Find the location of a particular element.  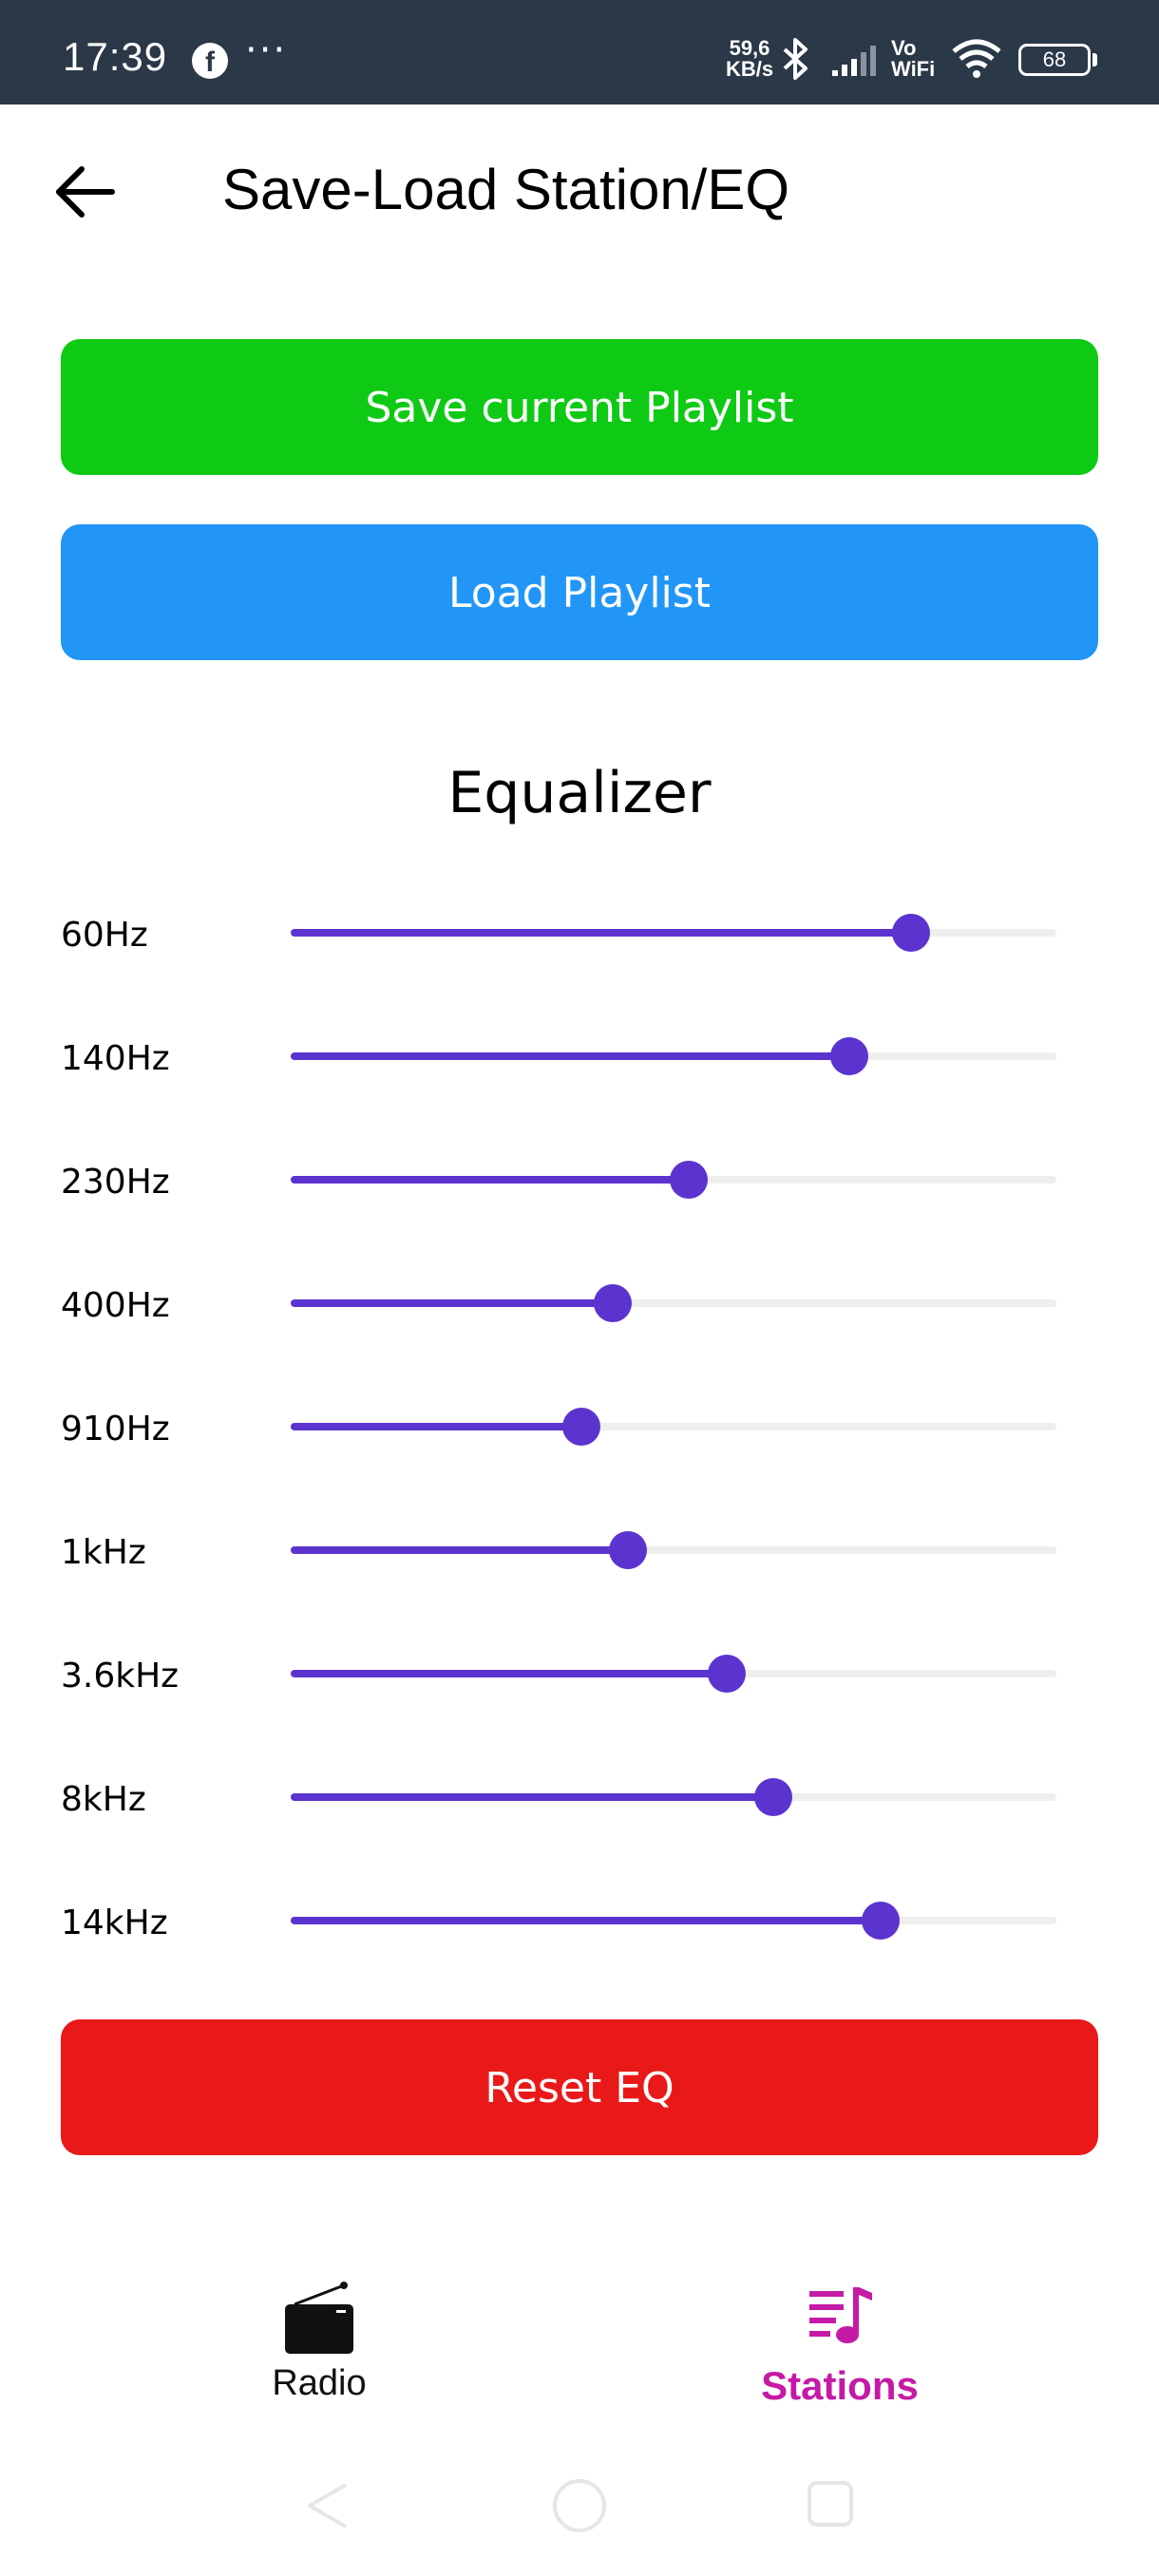

eq-band-label: 910Hz is located at coordinates (115, 1429).